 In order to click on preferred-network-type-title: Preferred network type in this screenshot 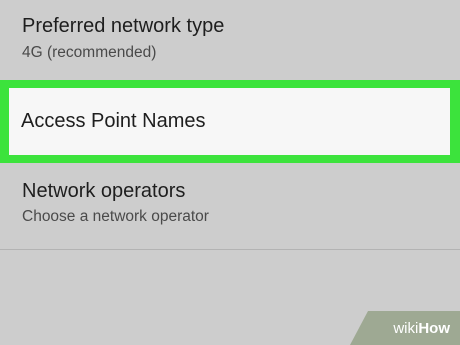, I will do `click(123, 26)`.